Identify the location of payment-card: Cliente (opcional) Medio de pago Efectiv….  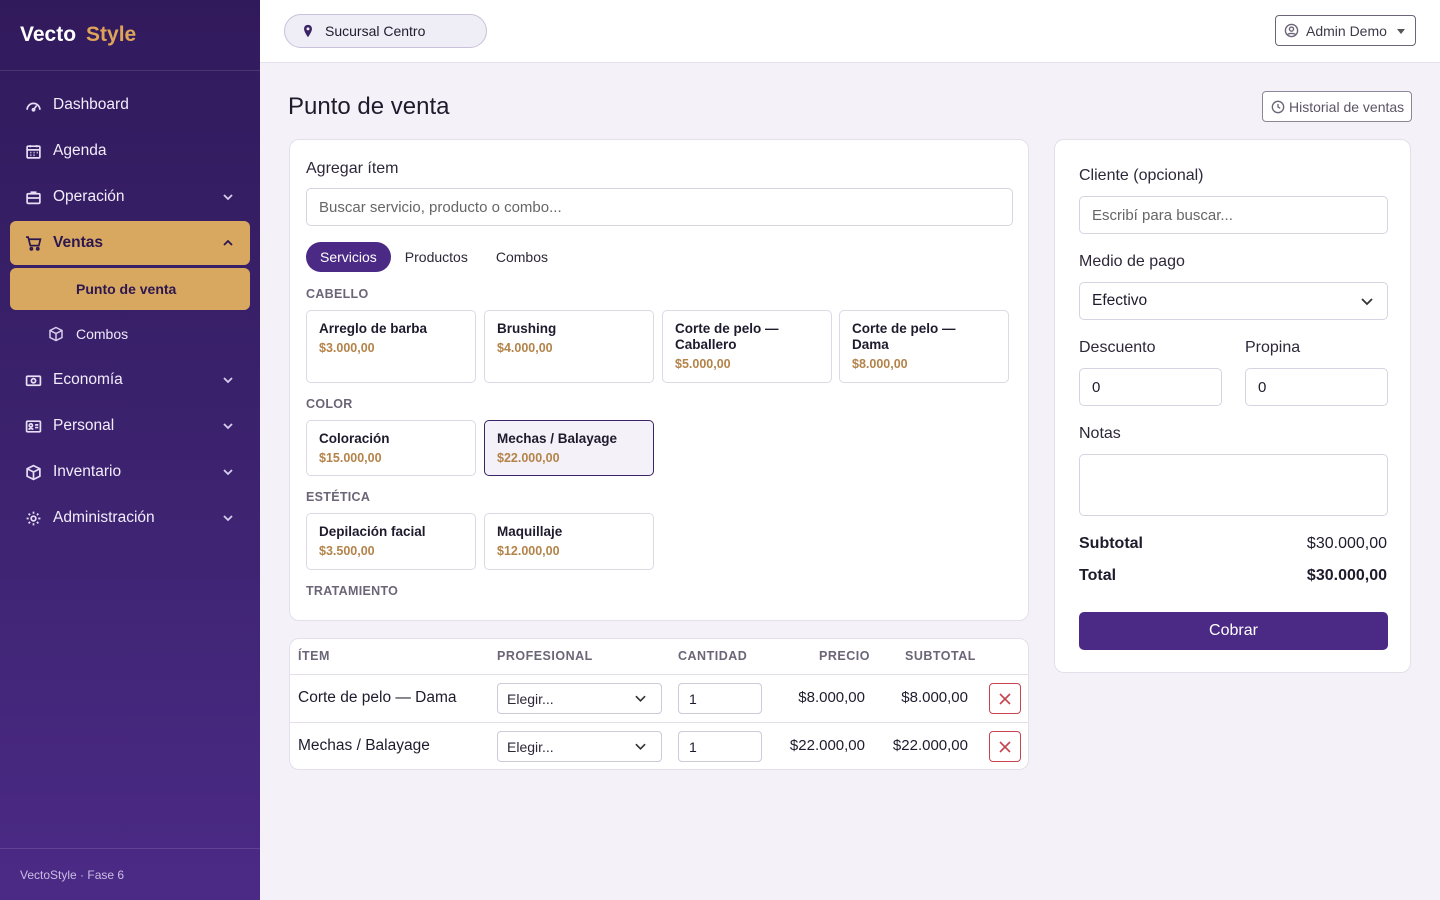
(1232, 406).